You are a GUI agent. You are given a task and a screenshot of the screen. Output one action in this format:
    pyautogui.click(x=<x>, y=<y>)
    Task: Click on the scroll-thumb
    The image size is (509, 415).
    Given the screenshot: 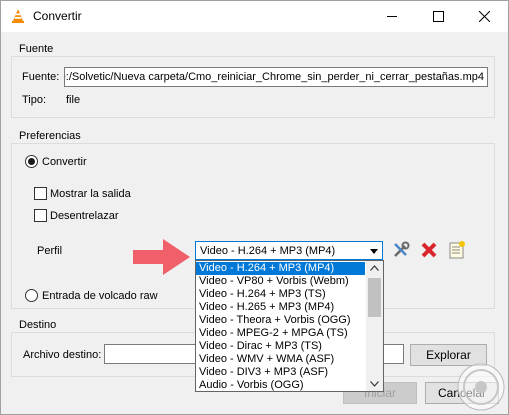 What is the action you would take?
    pyautogui.click(x=374, y=297)
    